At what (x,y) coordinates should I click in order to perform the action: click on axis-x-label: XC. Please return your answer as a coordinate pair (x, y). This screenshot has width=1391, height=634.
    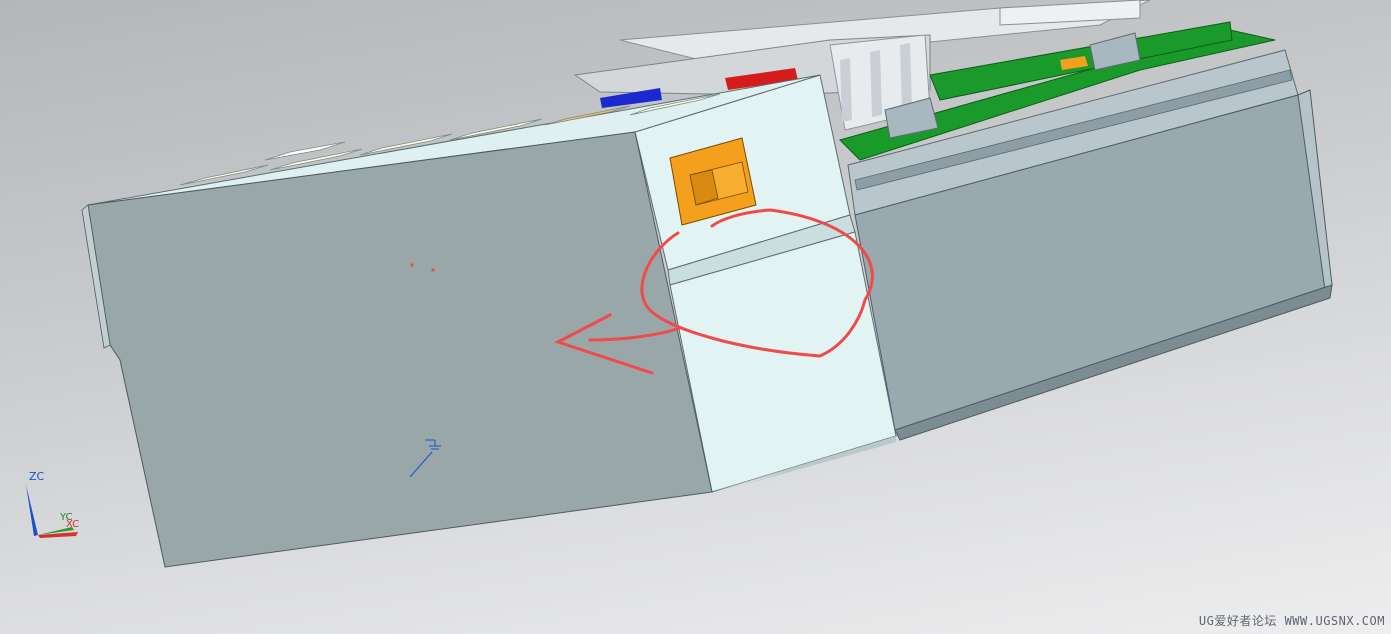
    Looking at the image, I should click on (73, 524).